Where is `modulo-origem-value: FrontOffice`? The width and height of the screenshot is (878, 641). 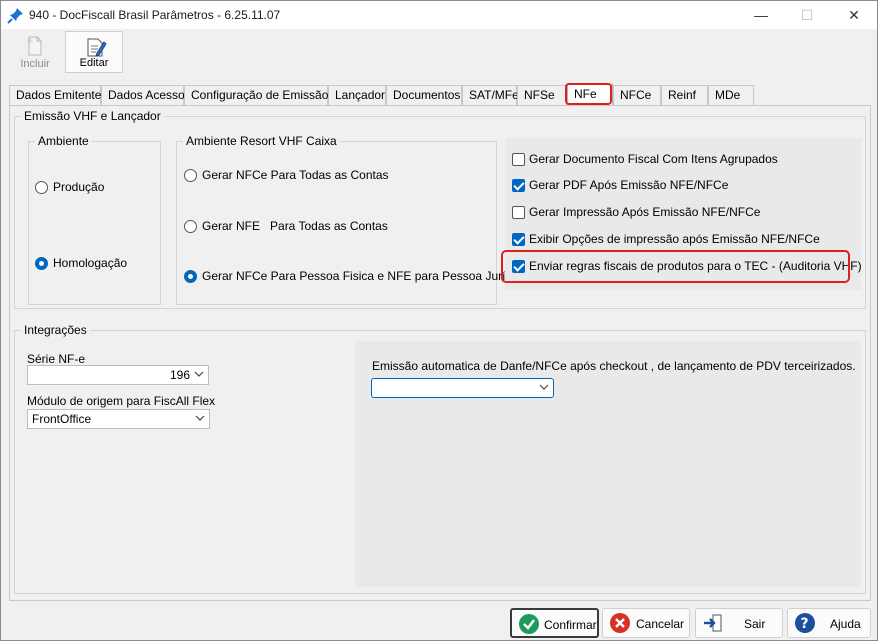
modulo-origem-value: FrontOffice is located at coordinates (62, 419).